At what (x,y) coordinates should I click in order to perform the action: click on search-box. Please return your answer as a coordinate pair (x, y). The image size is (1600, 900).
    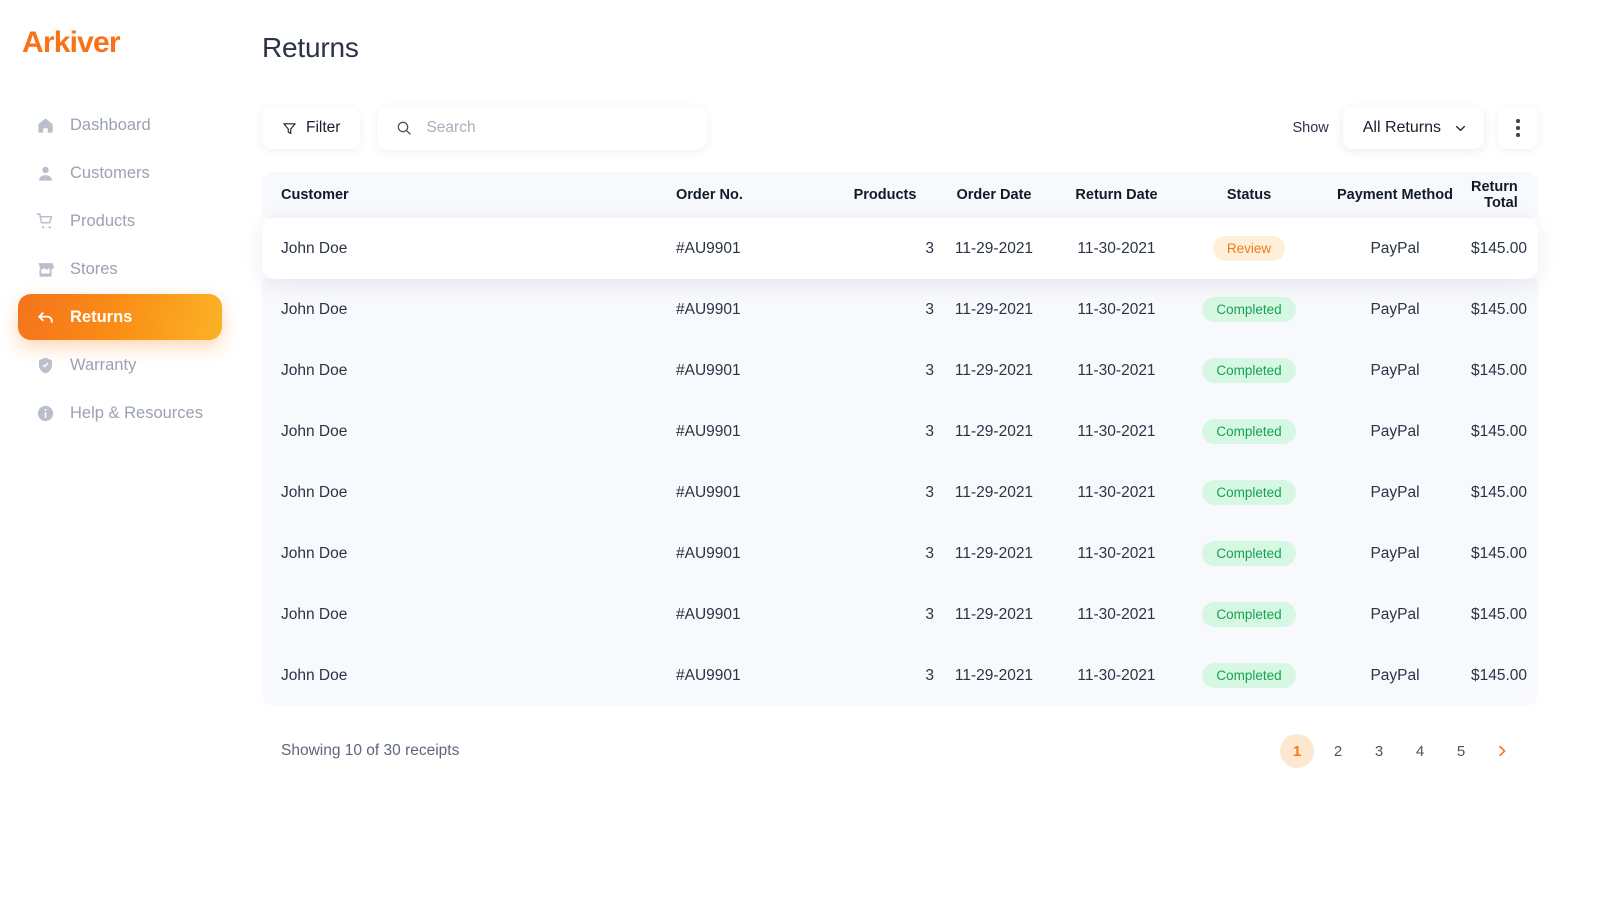
    Looking at the image, I should click on (542, 128).